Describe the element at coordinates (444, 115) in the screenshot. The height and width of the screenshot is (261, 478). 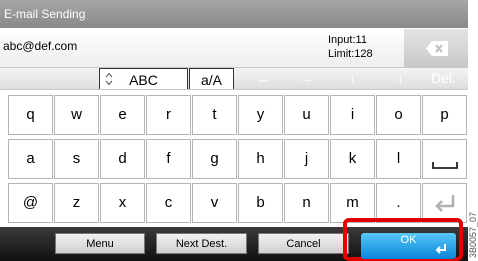
I see `key: p` at that location.